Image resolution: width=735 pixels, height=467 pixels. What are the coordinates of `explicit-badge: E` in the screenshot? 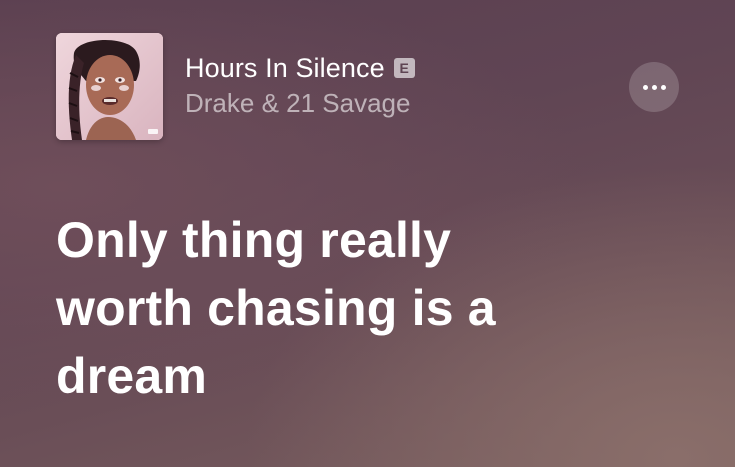 It's located at (404, 68).